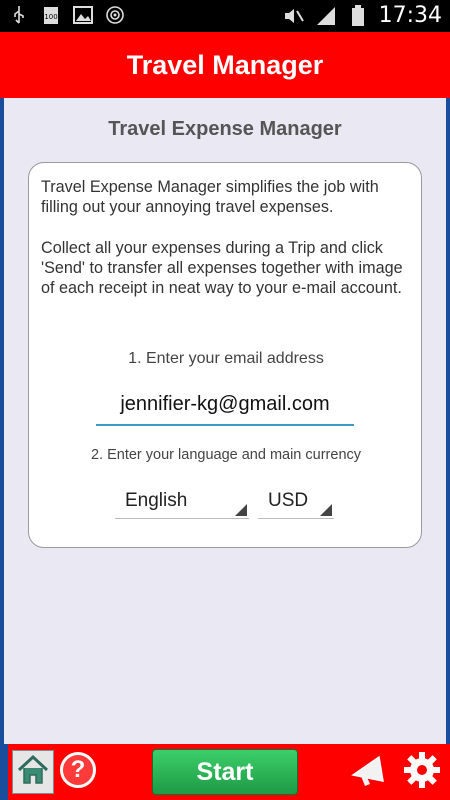  What do you see at coordinates (115, 15) in the screenshot?
I see `hotspot-icon` at bounding box center [115, 15].